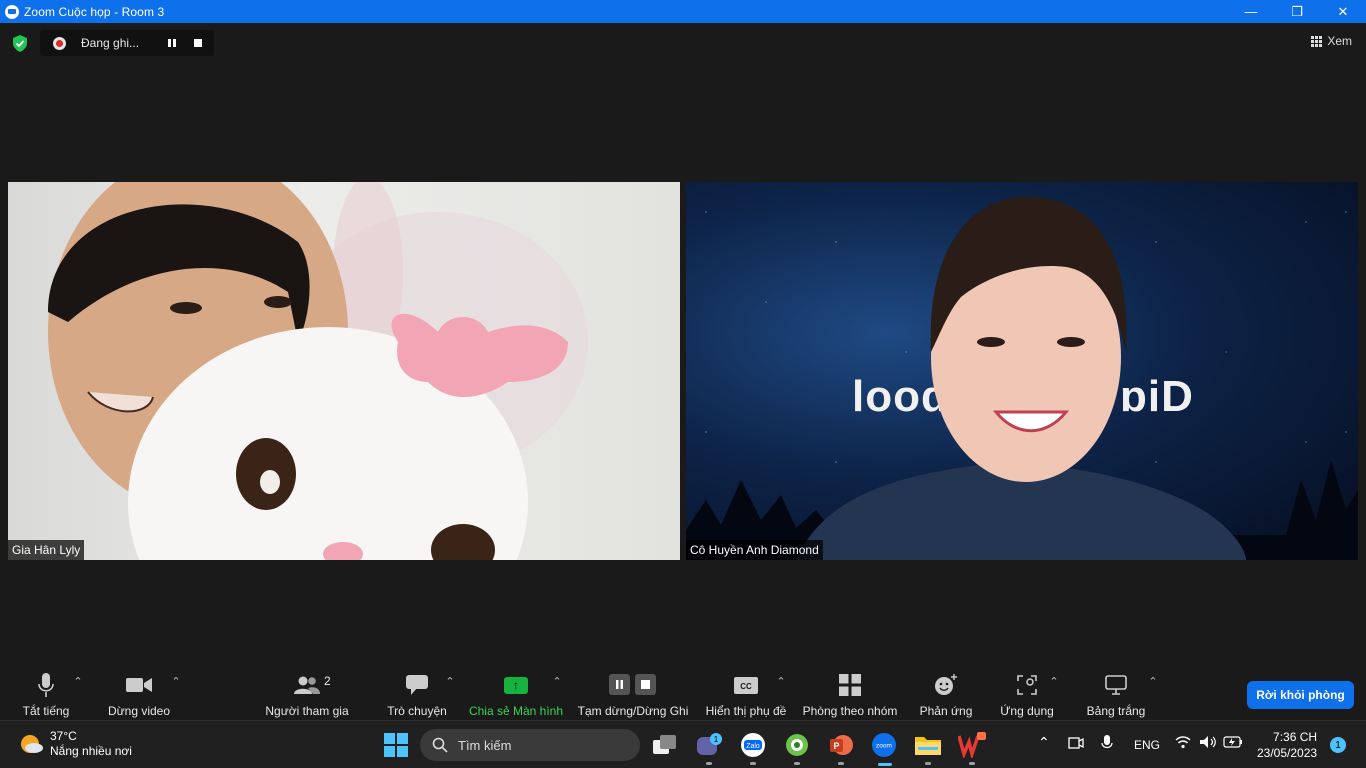 This screenshot has width=1366, height=768. What do you see at coordinates (1076, 744) in the screenshot?
I see `meet-now-icon` at bounding box center [1076, 744].